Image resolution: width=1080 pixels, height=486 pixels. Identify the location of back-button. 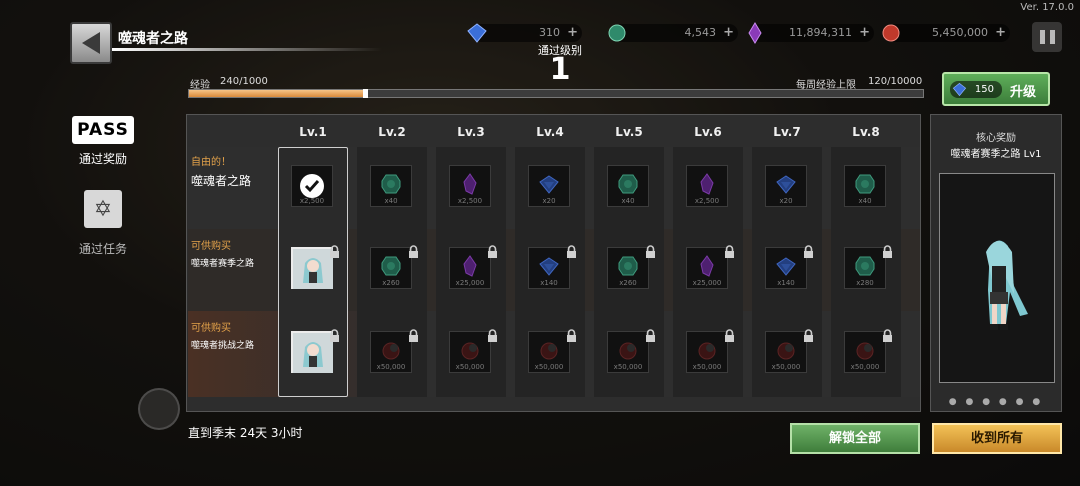
(91, 43).